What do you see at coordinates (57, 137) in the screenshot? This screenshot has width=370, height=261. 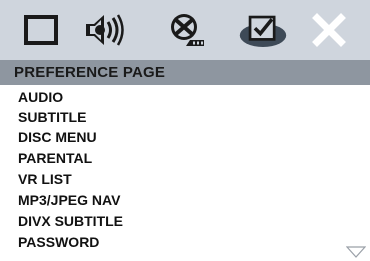 I see `menu-item-disc-menu: DISC MENU` at bounding box center [57, 137].